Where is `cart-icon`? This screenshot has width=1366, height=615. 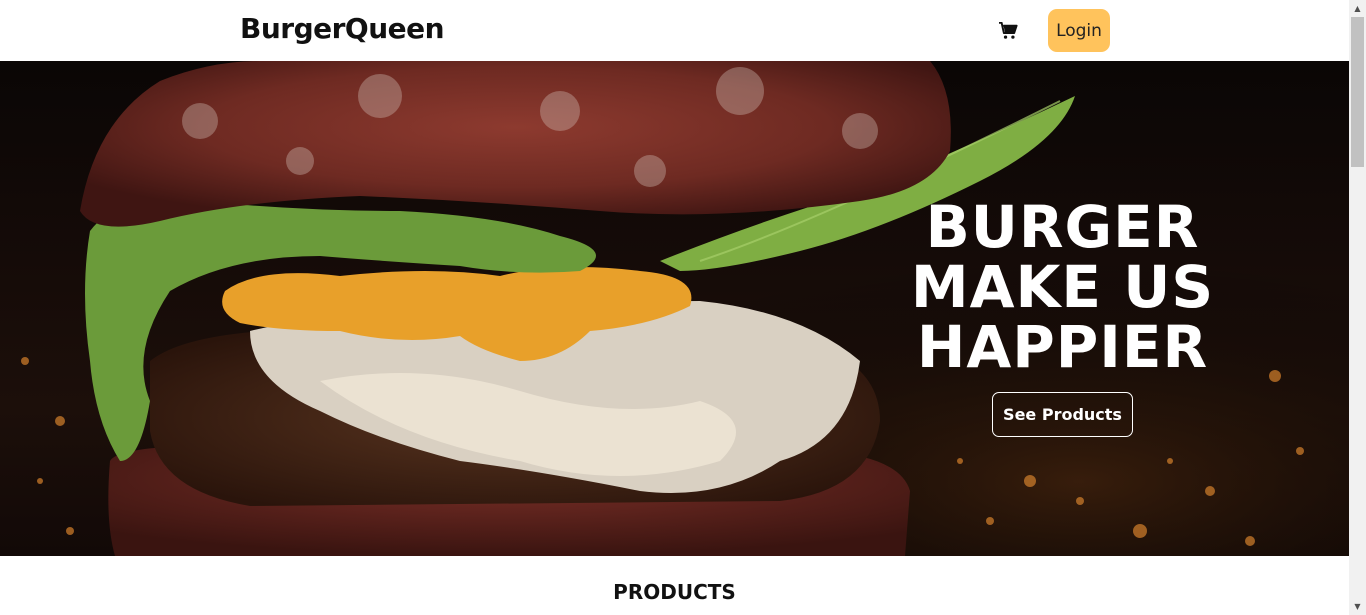
cart-icon is located at coordinates (1008, 30).